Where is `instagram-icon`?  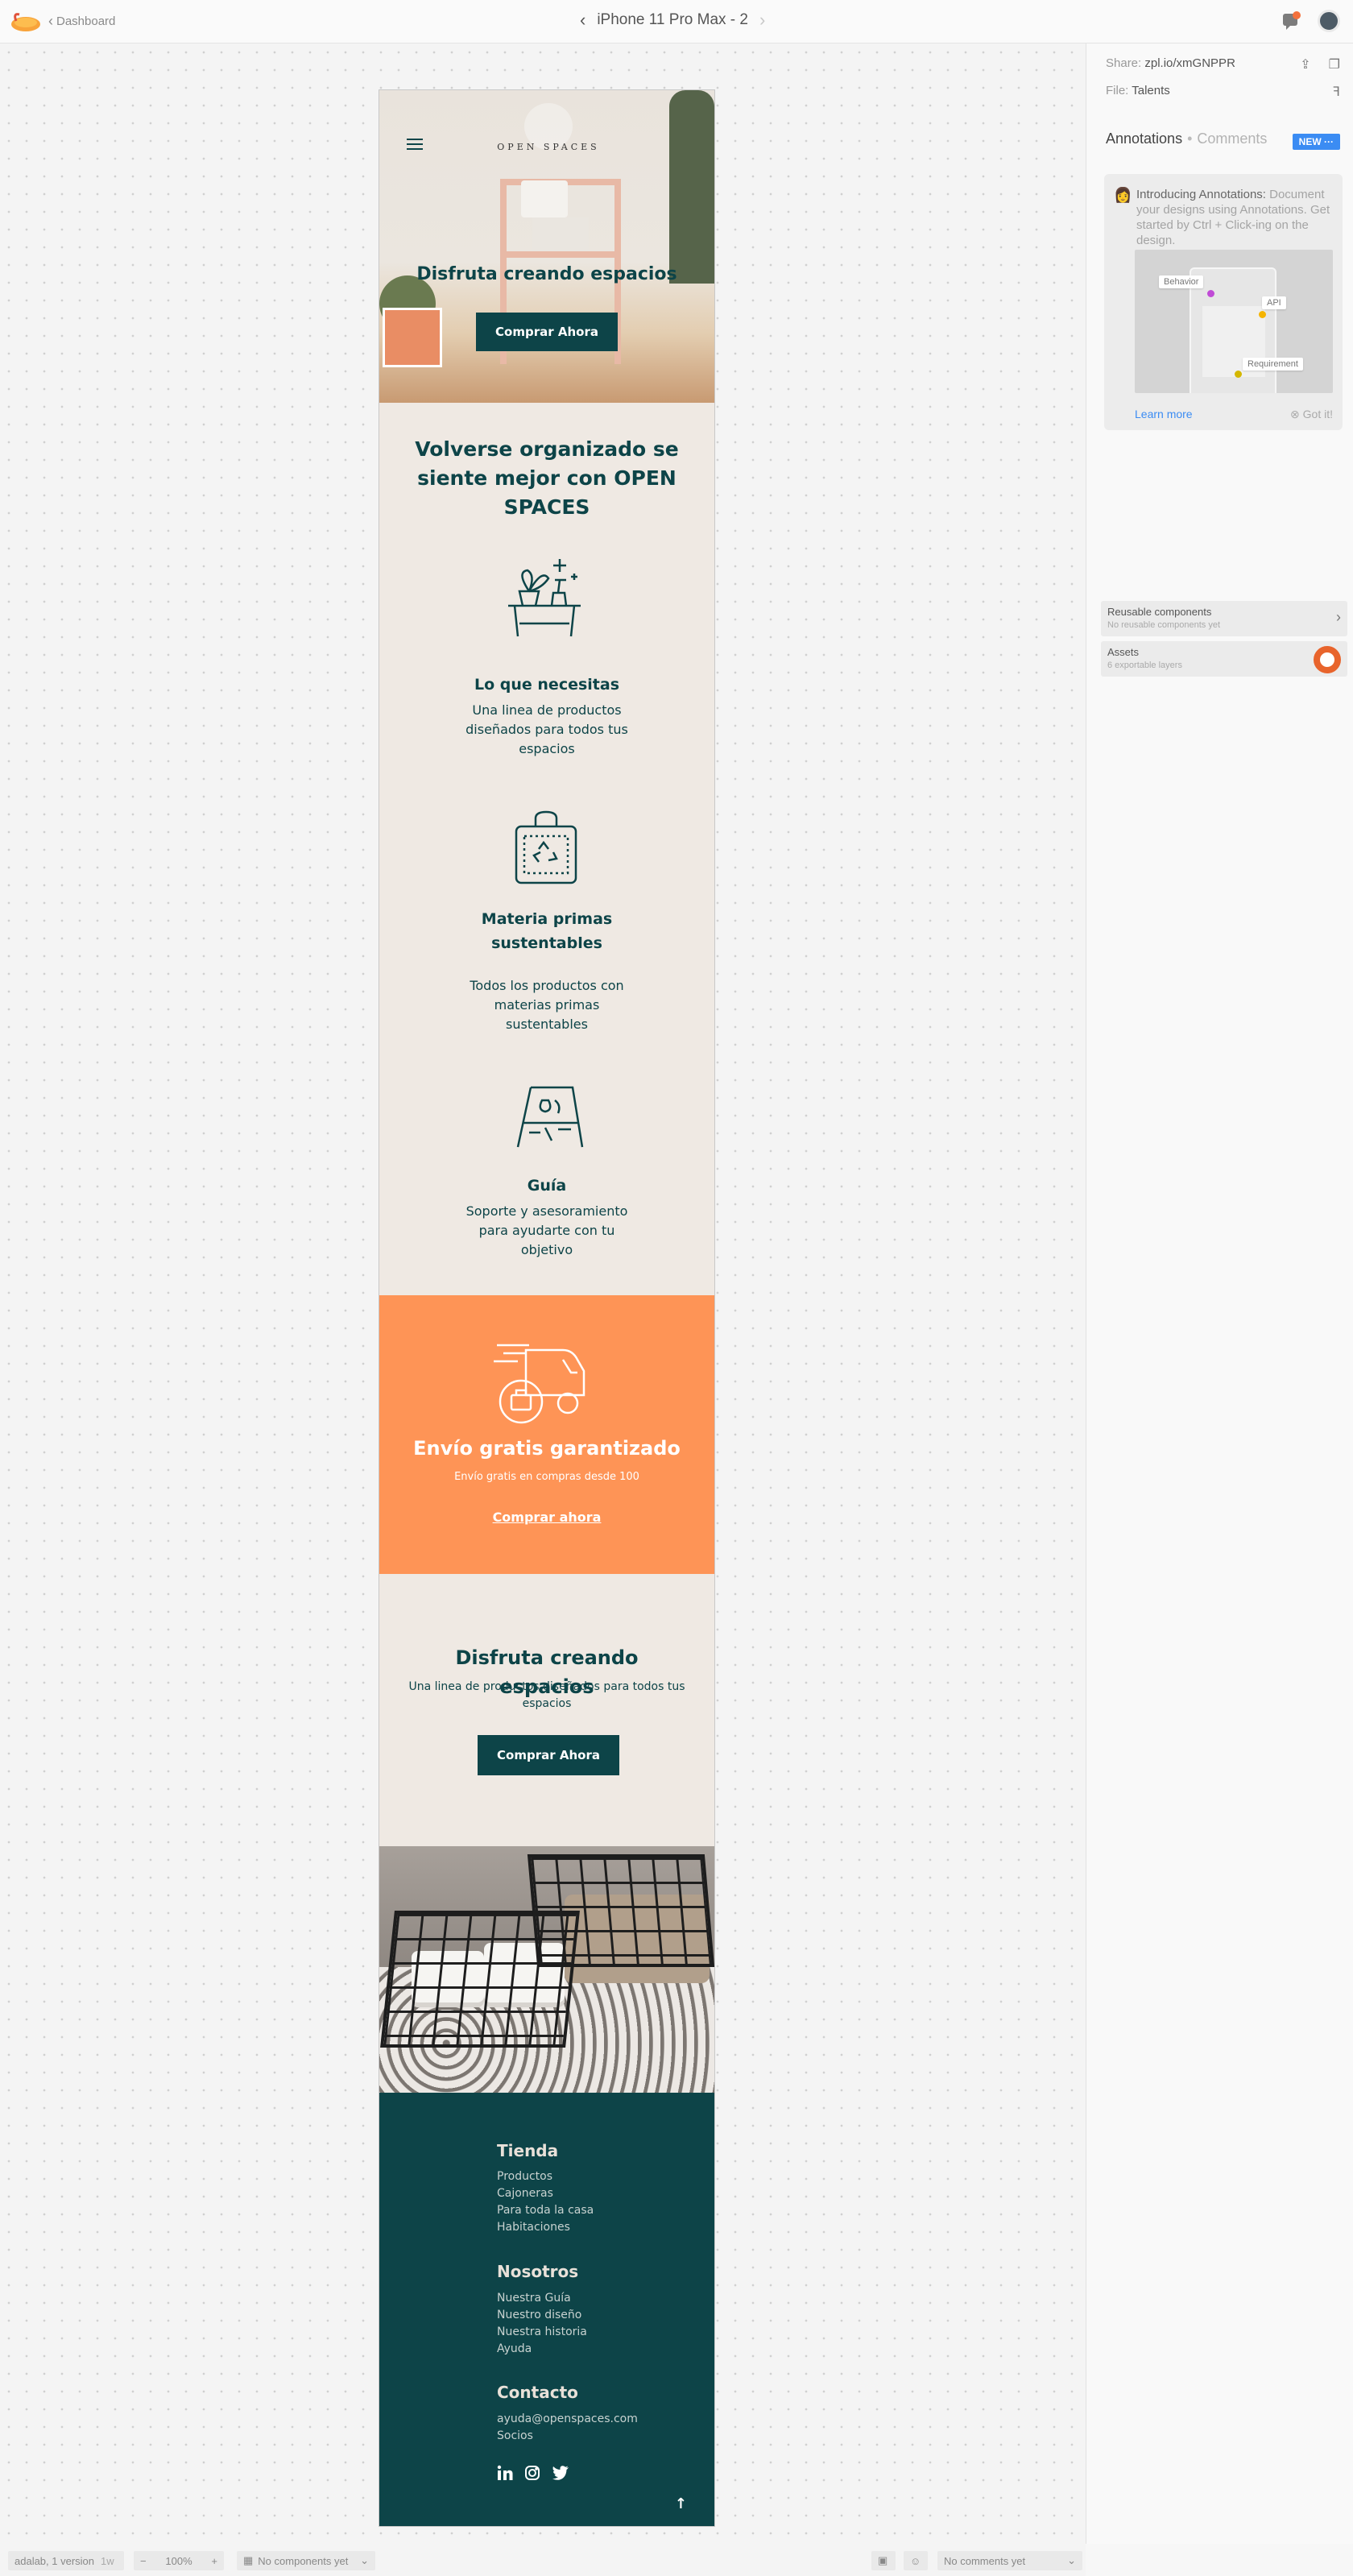
instagram-icon is located at coordinates (532, 2473).